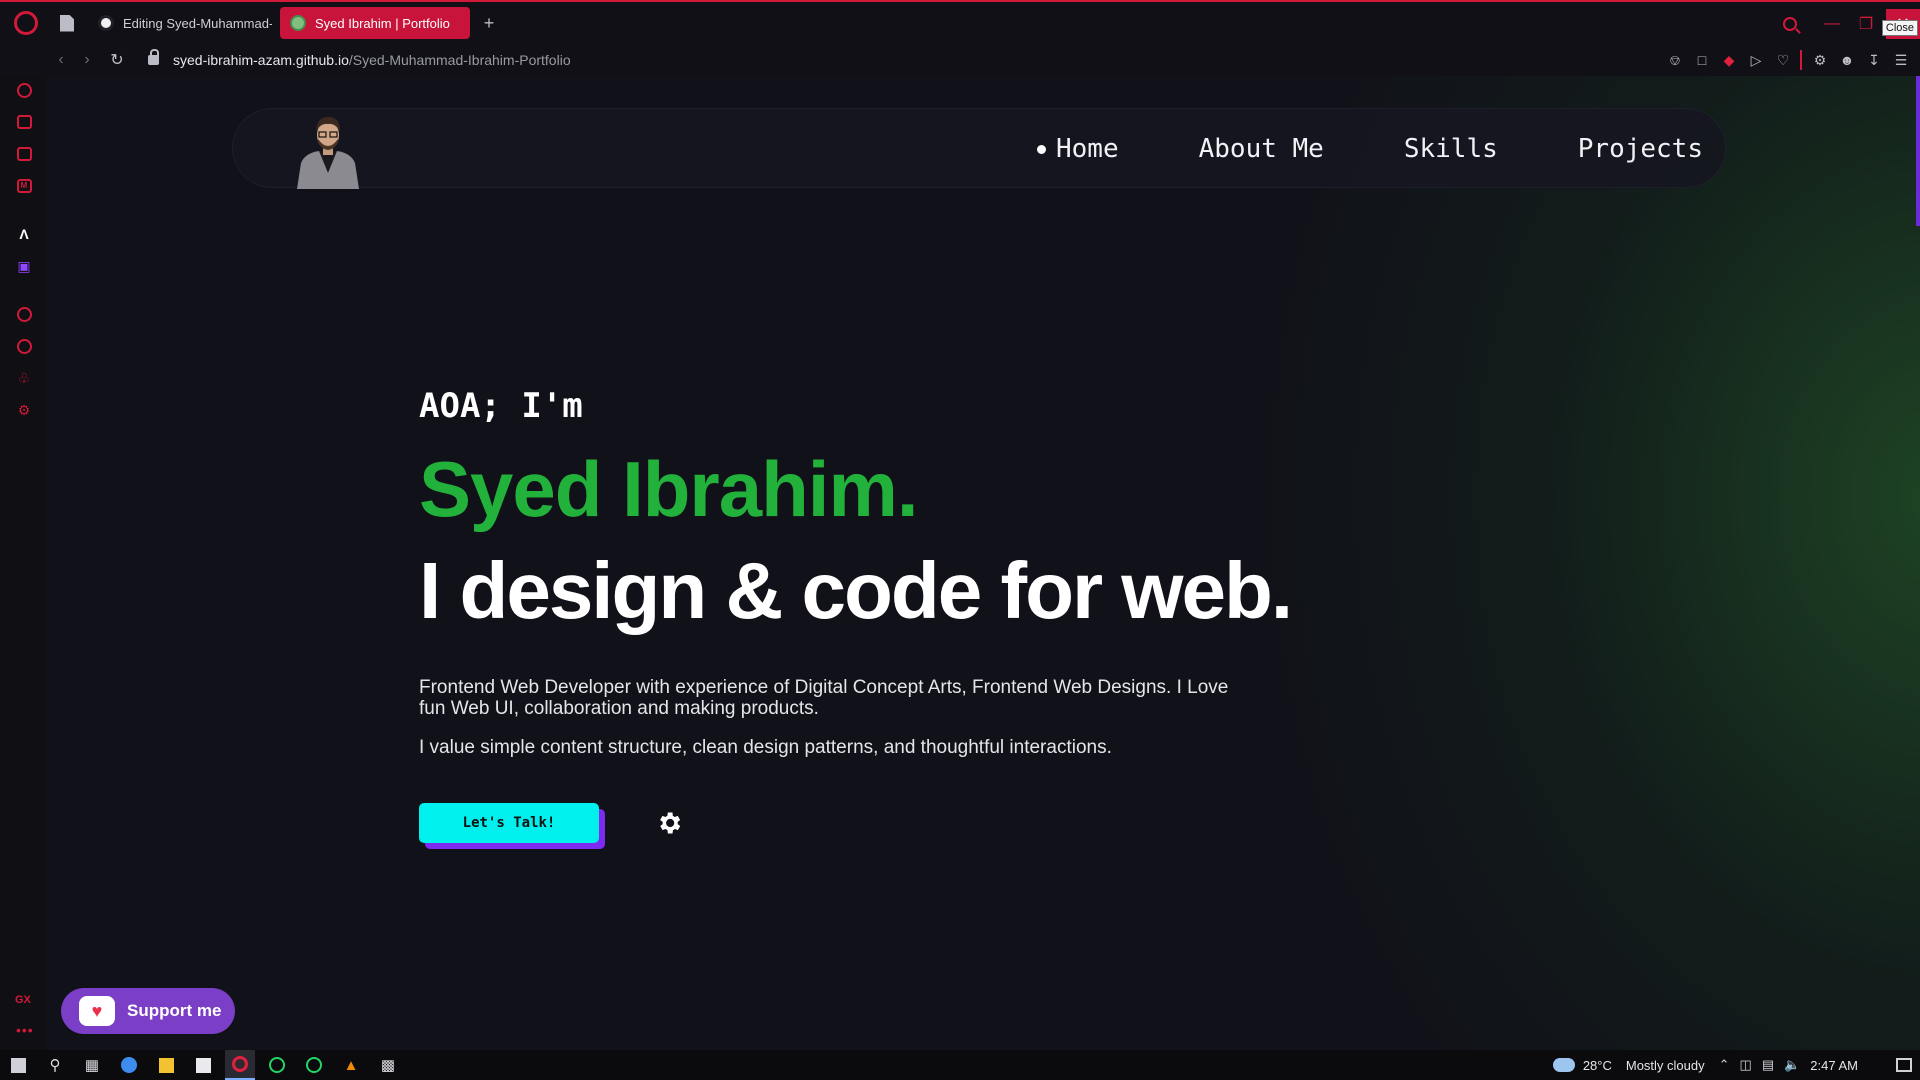  What do you see at coordinates (1866, 24) in the screenshot?
I see `restore-button: ❐` at bounding box center [1866, 24].